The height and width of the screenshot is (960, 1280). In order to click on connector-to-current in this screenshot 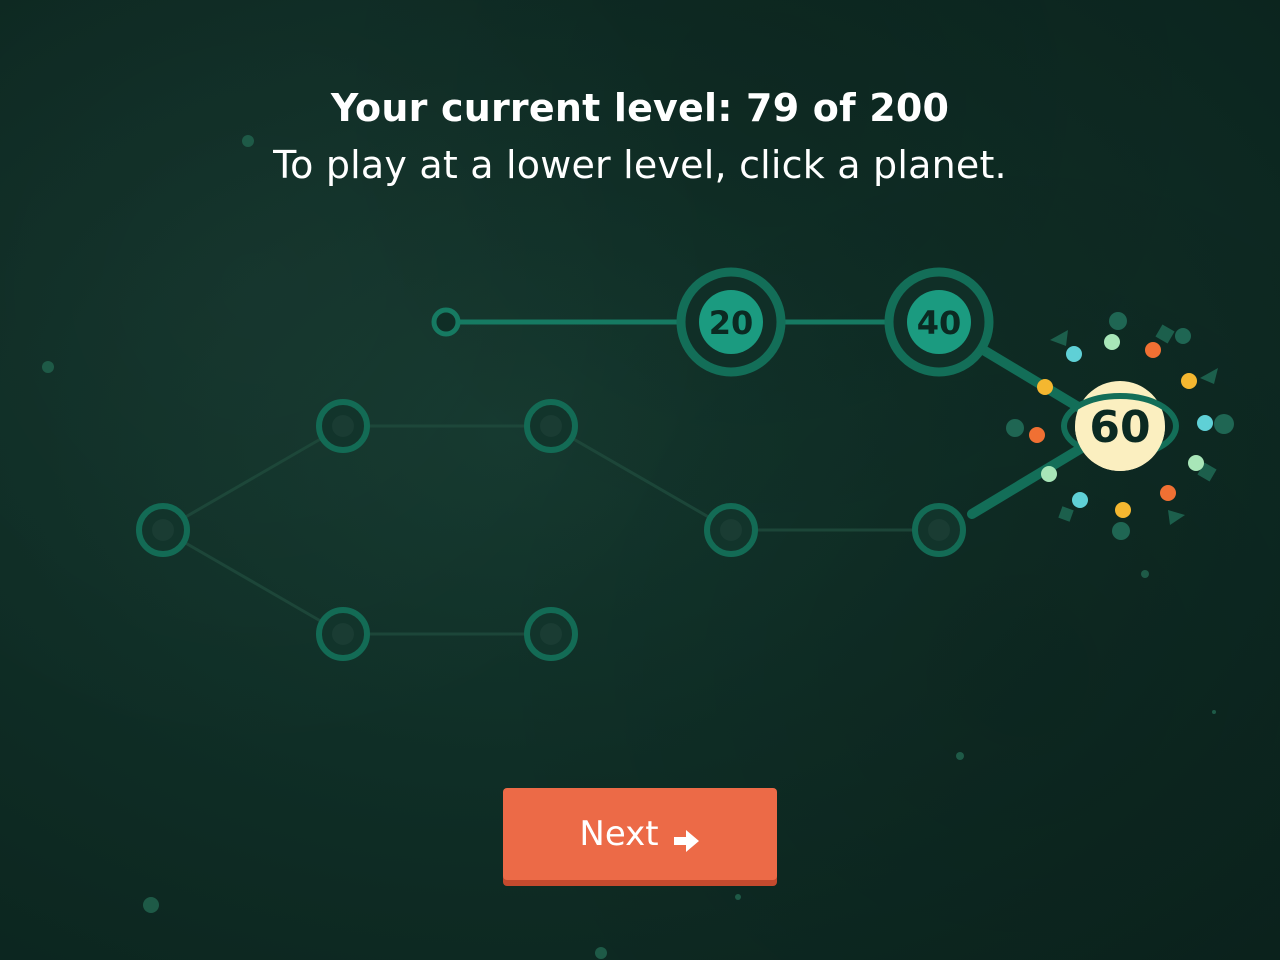, I will do `click(1028, 429)`.